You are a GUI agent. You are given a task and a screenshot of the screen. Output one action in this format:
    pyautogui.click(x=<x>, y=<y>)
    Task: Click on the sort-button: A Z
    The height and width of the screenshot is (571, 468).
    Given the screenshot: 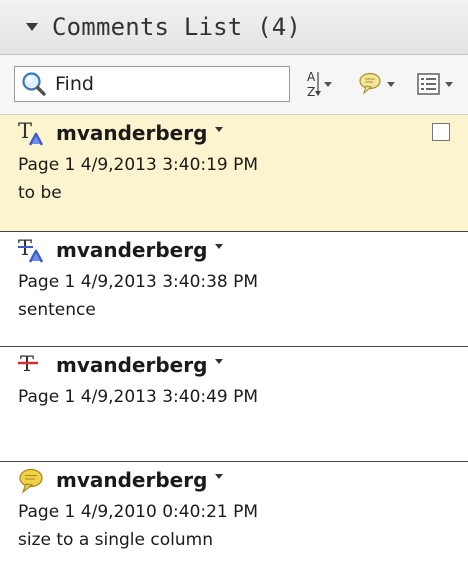 What is the action you would take?
    pyautogui.click(x=318, y=84)
    